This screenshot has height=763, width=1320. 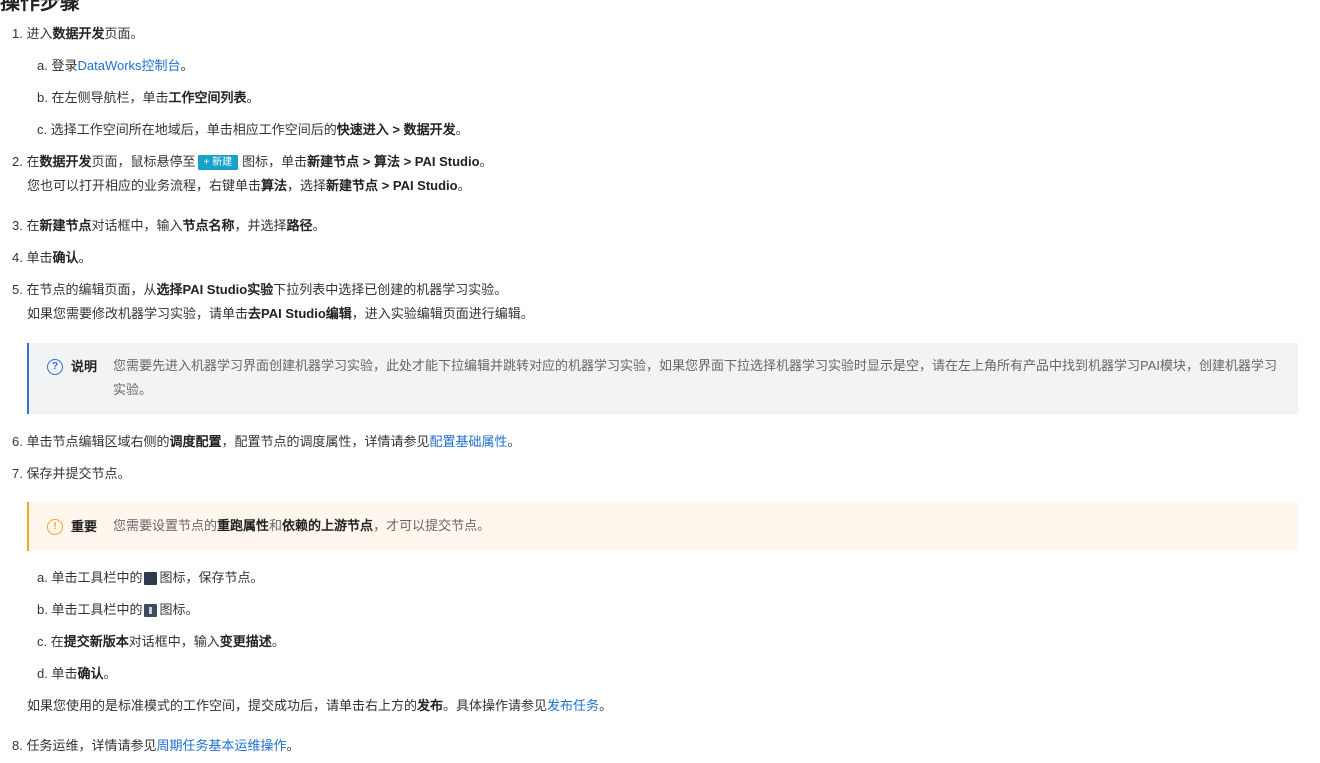 What do you see at coordinates (179, 609) in the screenshot?
I see `step-text: 图标。` at bounding box center [179, 609].